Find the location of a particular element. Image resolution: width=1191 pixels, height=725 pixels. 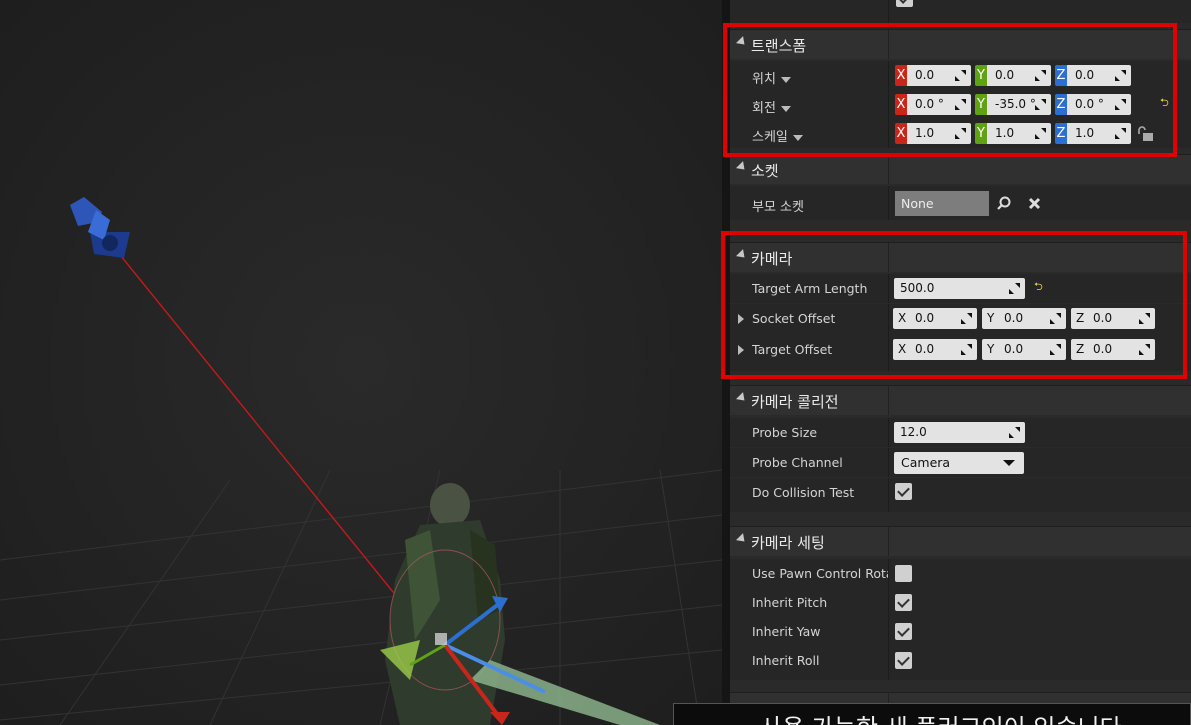

section-camera-collision: 카메라 콜리전 is located at coordinates (960, 400).